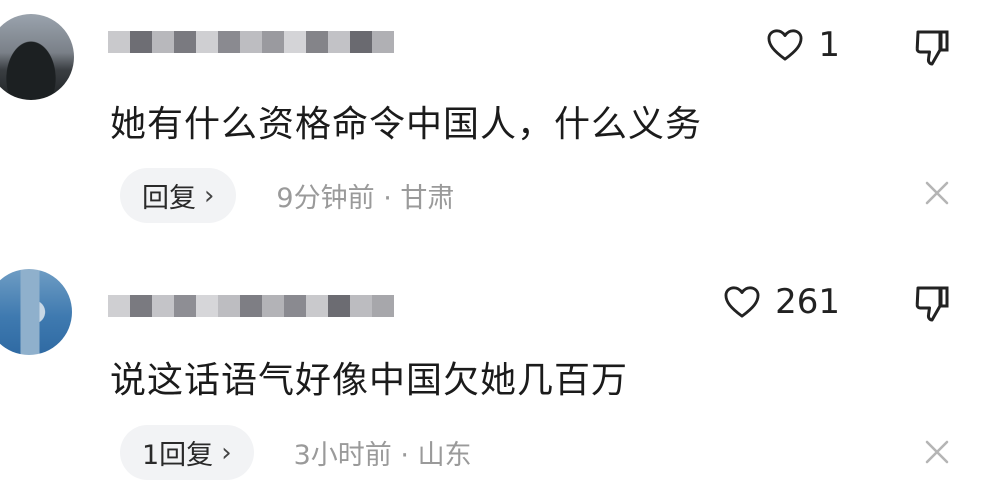 This screenshot has width=1000, height=486. Describe the element at coordinates (342, 455) in the screenshot. I see `comment-time: 3小时前` at that location.